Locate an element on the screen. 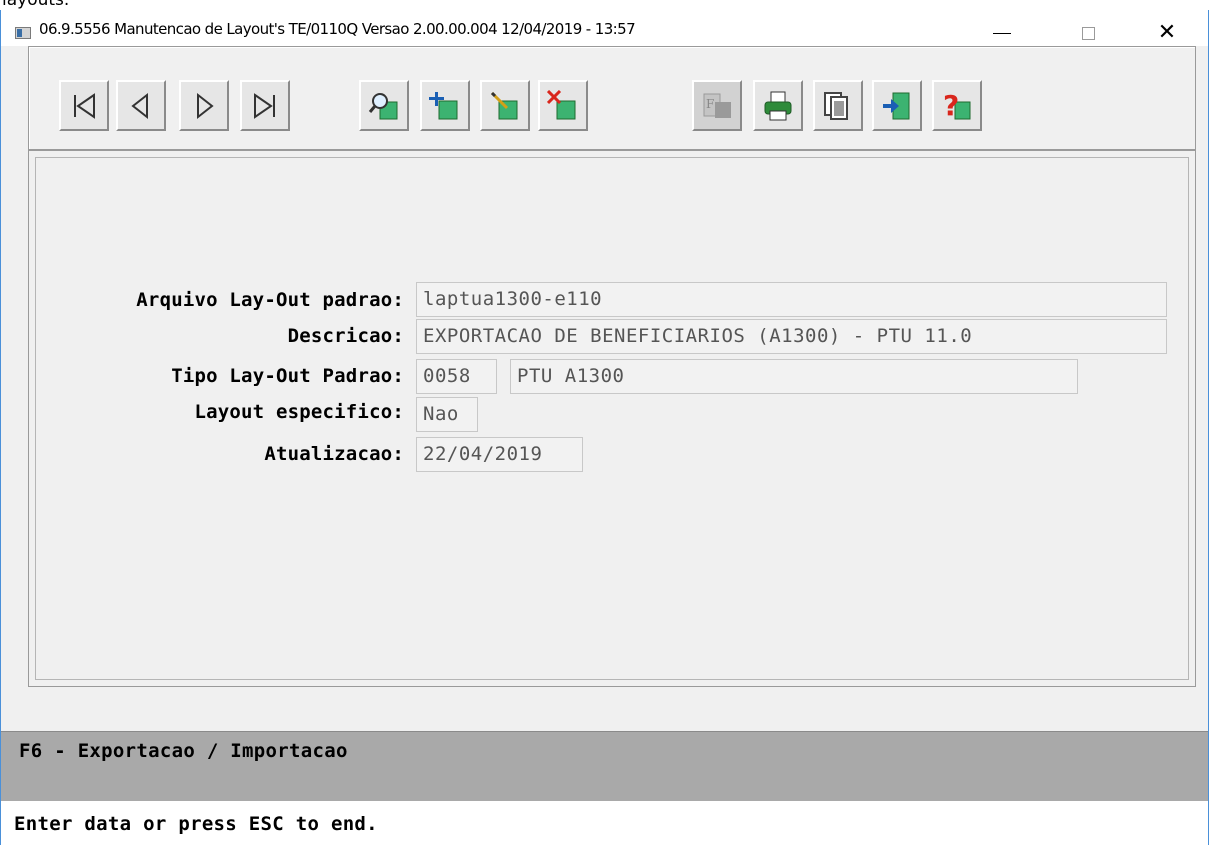  exit-button is located at coordinates (897, 105).